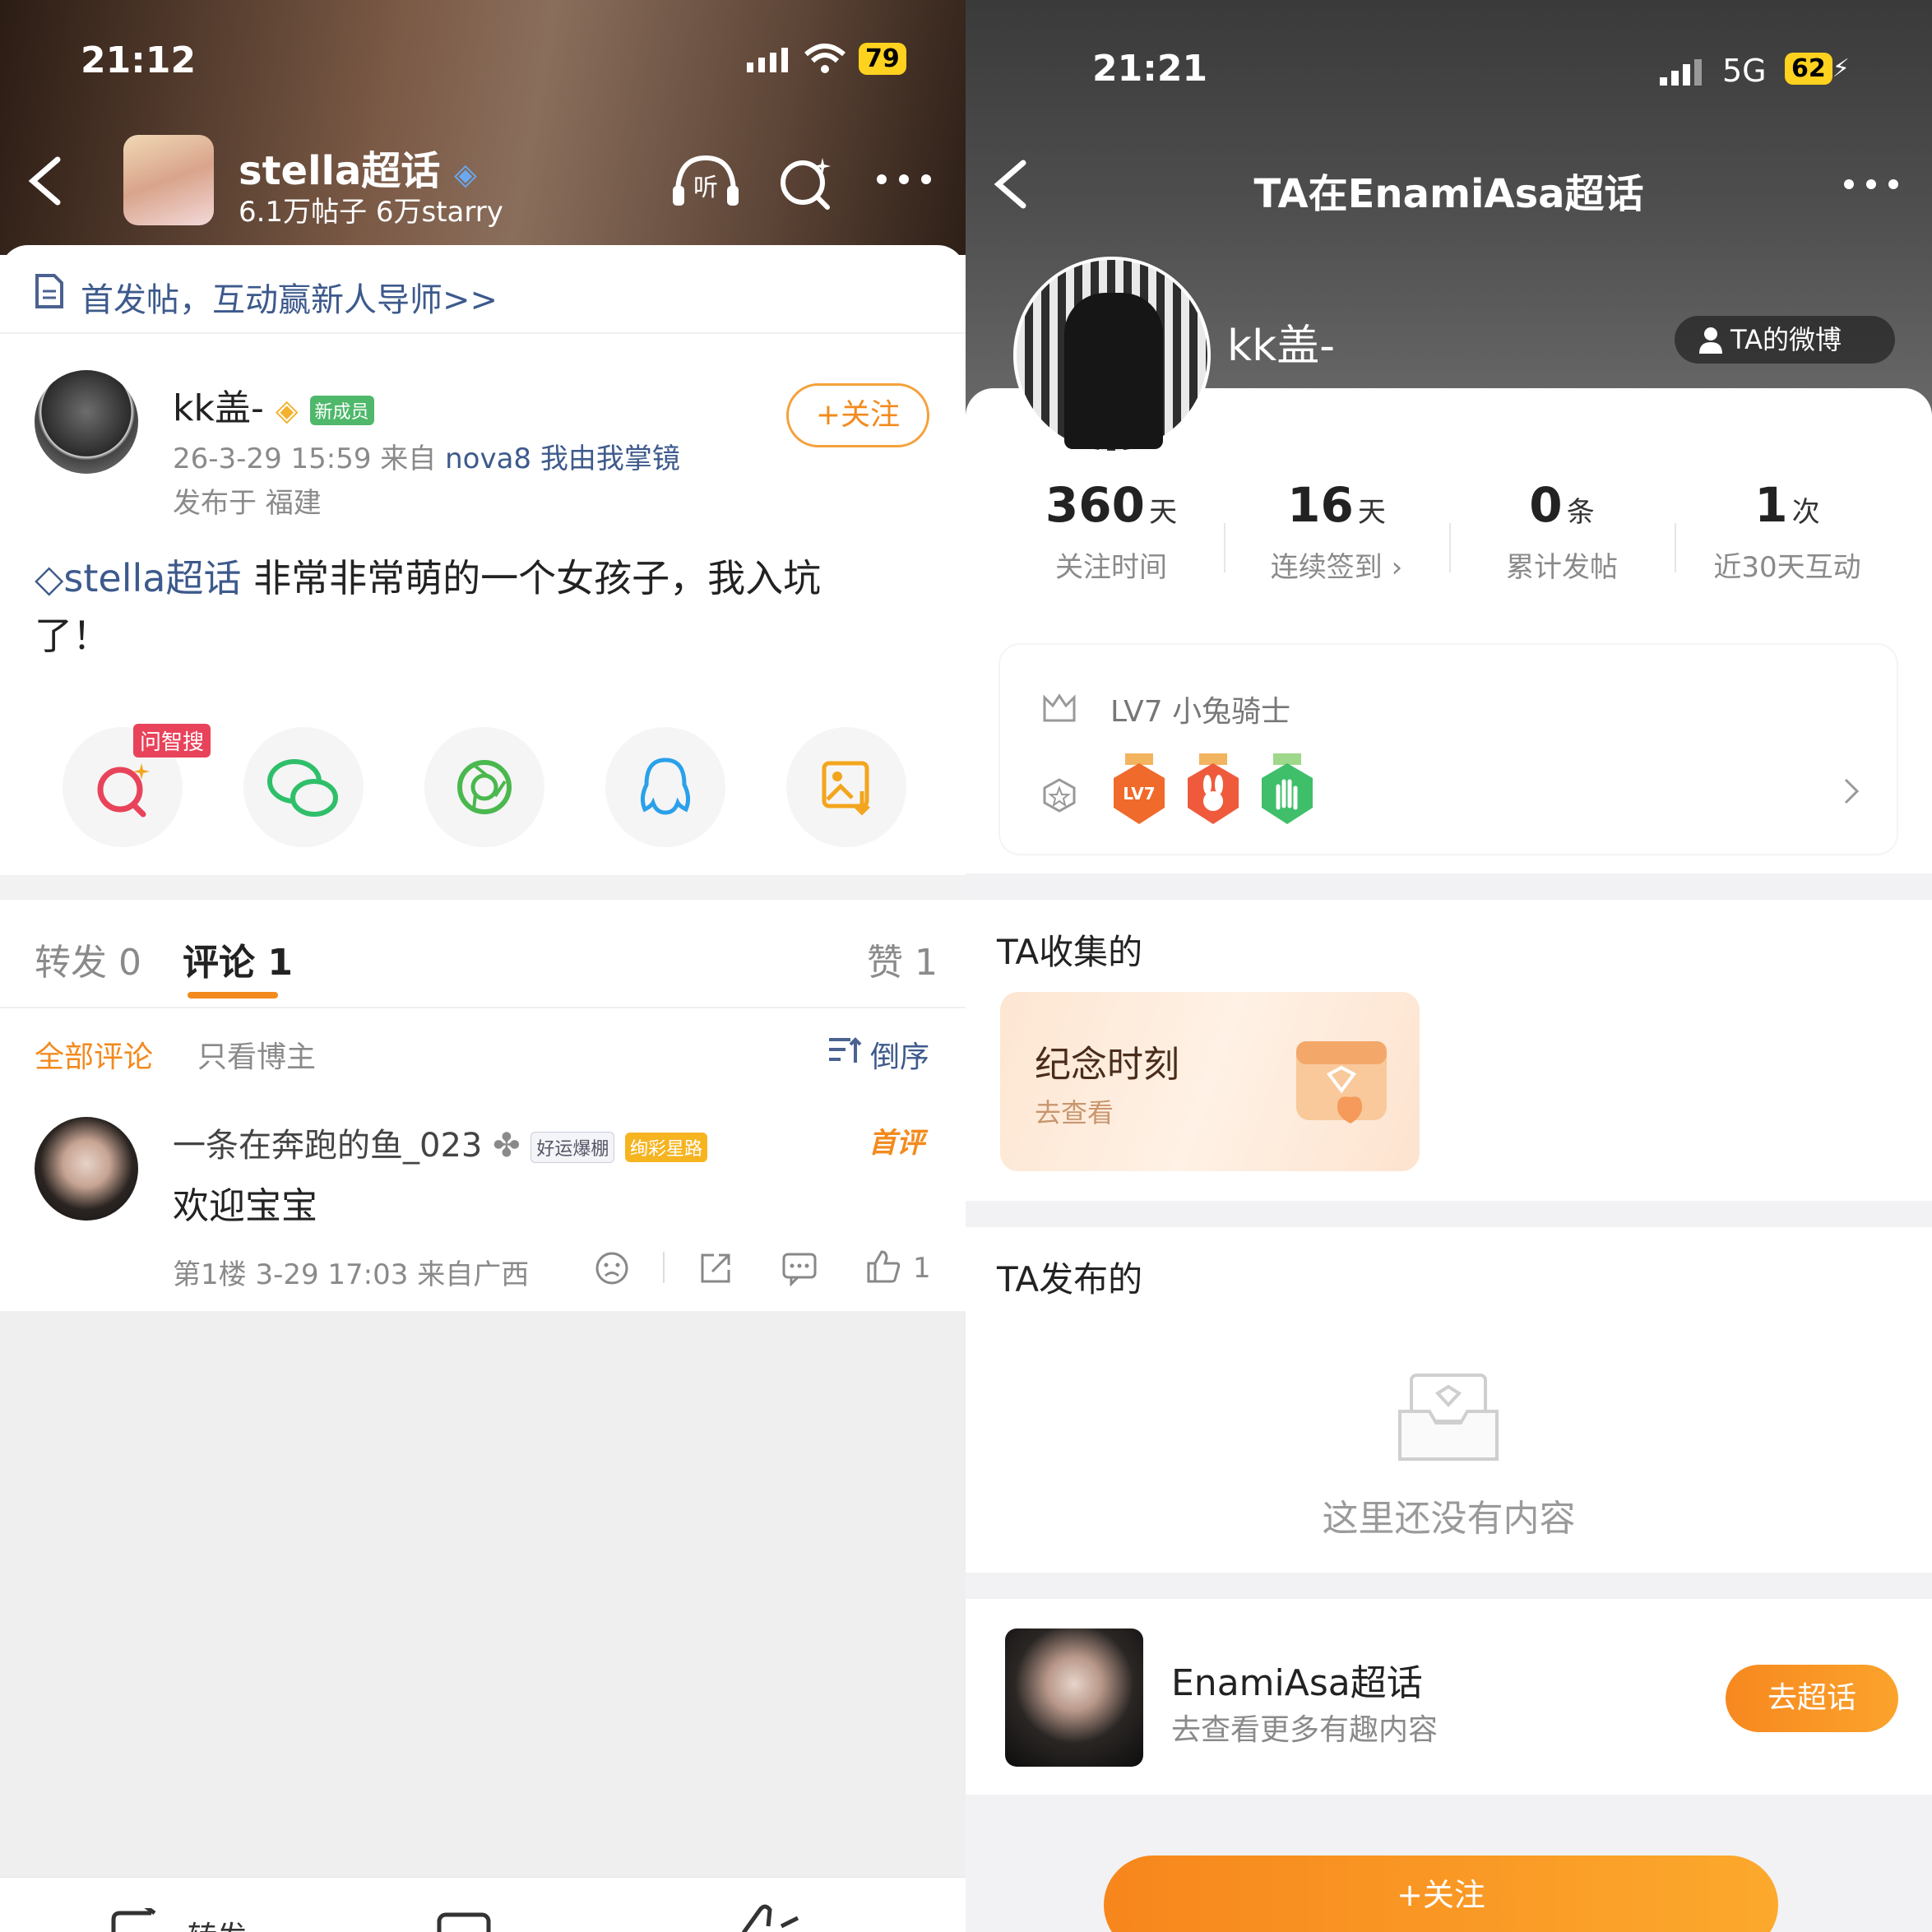 This screenshot has width=1932, height=1932. What do you see at coordinates (1213, 790) in the screenshot?
I see `medal-rabbit-badge` at bounding box center [1213, 790].